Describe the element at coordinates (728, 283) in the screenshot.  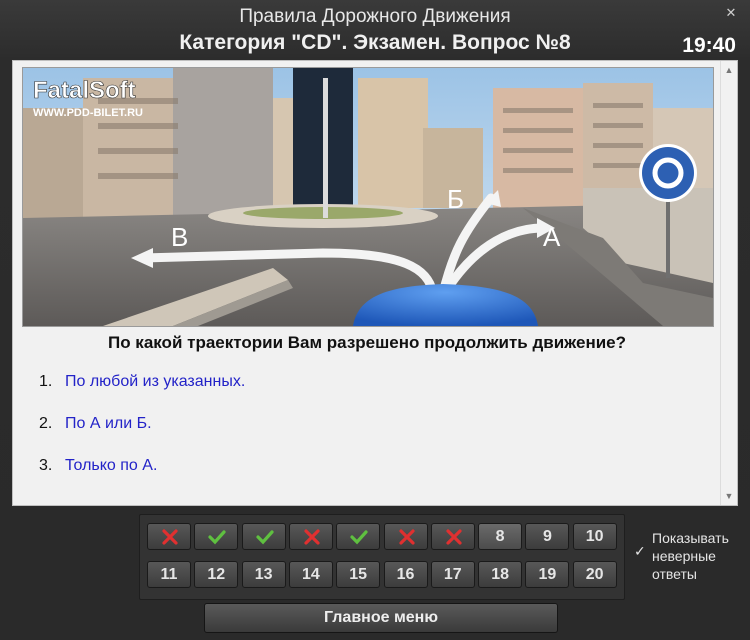
I see `vertical-scrollbar: ▲ ▼` at that location.